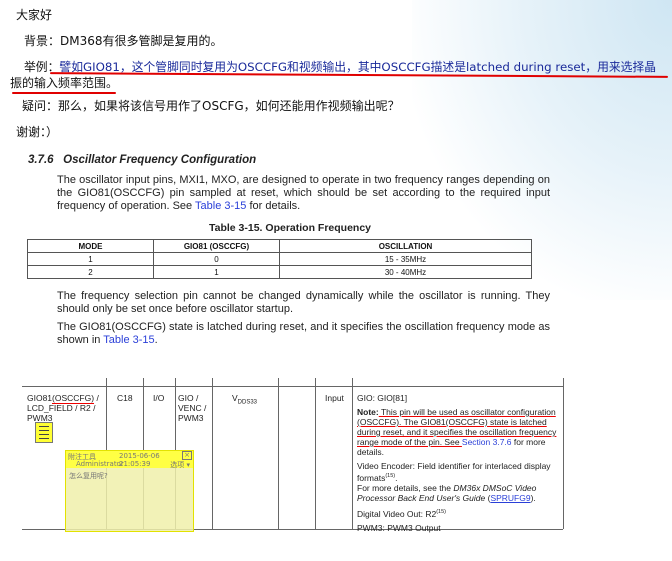 The image size is (672, 561). What do you see at coordinates (63, 408) in the screenshot?
I see `pin-name: GIO81(OSCCFG) / LCD_FIELD / R2 / PWM3` at bounding box center [63, 408].